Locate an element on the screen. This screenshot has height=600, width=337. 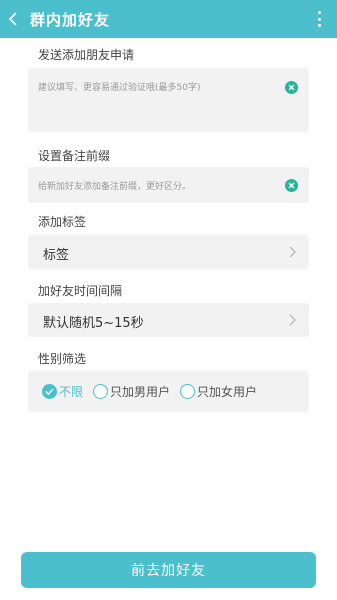
gender-filter: 不限 只加男用户 只加女用户 is located at coordinates (168, 391).